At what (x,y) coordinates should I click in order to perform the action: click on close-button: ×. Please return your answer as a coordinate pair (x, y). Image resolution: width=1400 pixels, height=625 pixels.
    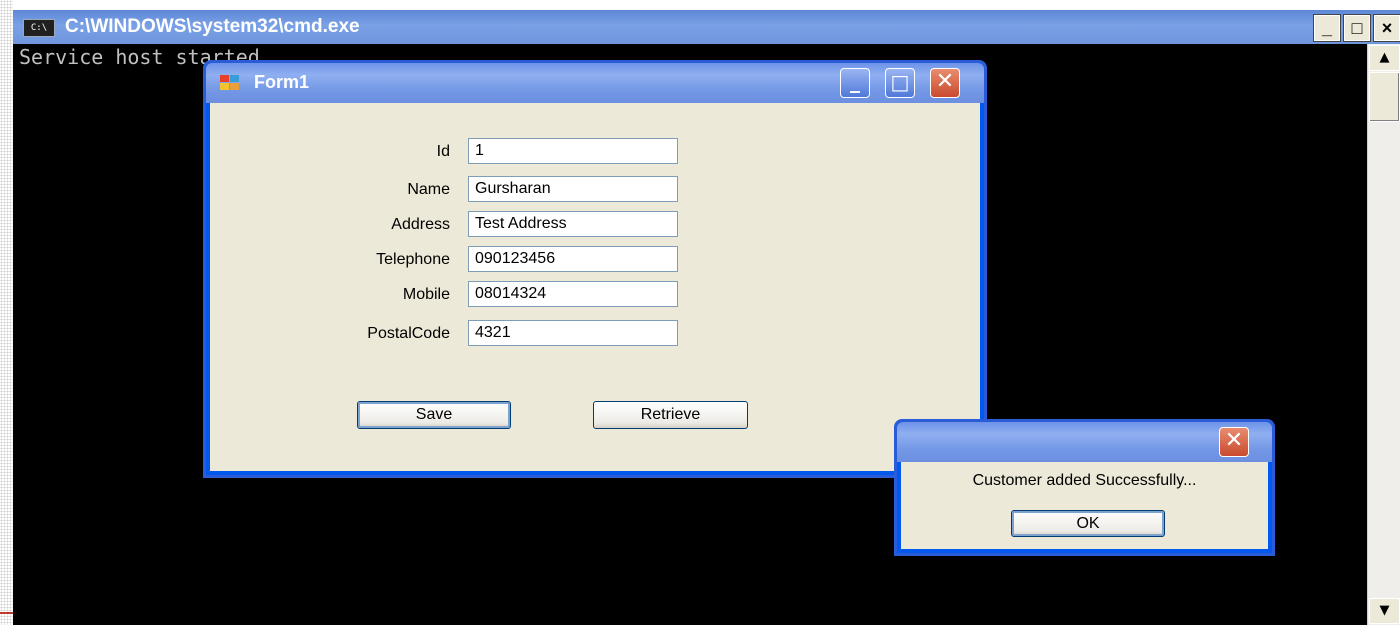
    Looking at the image, I should click on (1386, 28).